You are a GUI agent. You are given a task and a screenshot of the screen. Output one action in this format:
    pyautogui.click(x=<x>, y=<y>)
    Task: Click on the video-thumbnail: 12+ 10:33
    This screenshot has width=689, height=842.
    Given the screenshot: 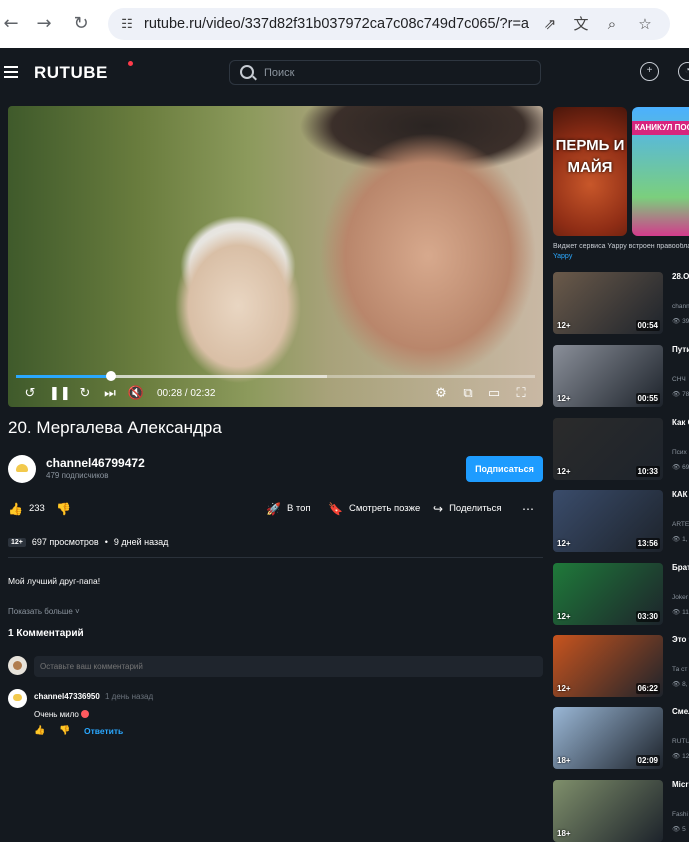 What is the action you would take?
    pyautogui.click(x=608, y=449)
    